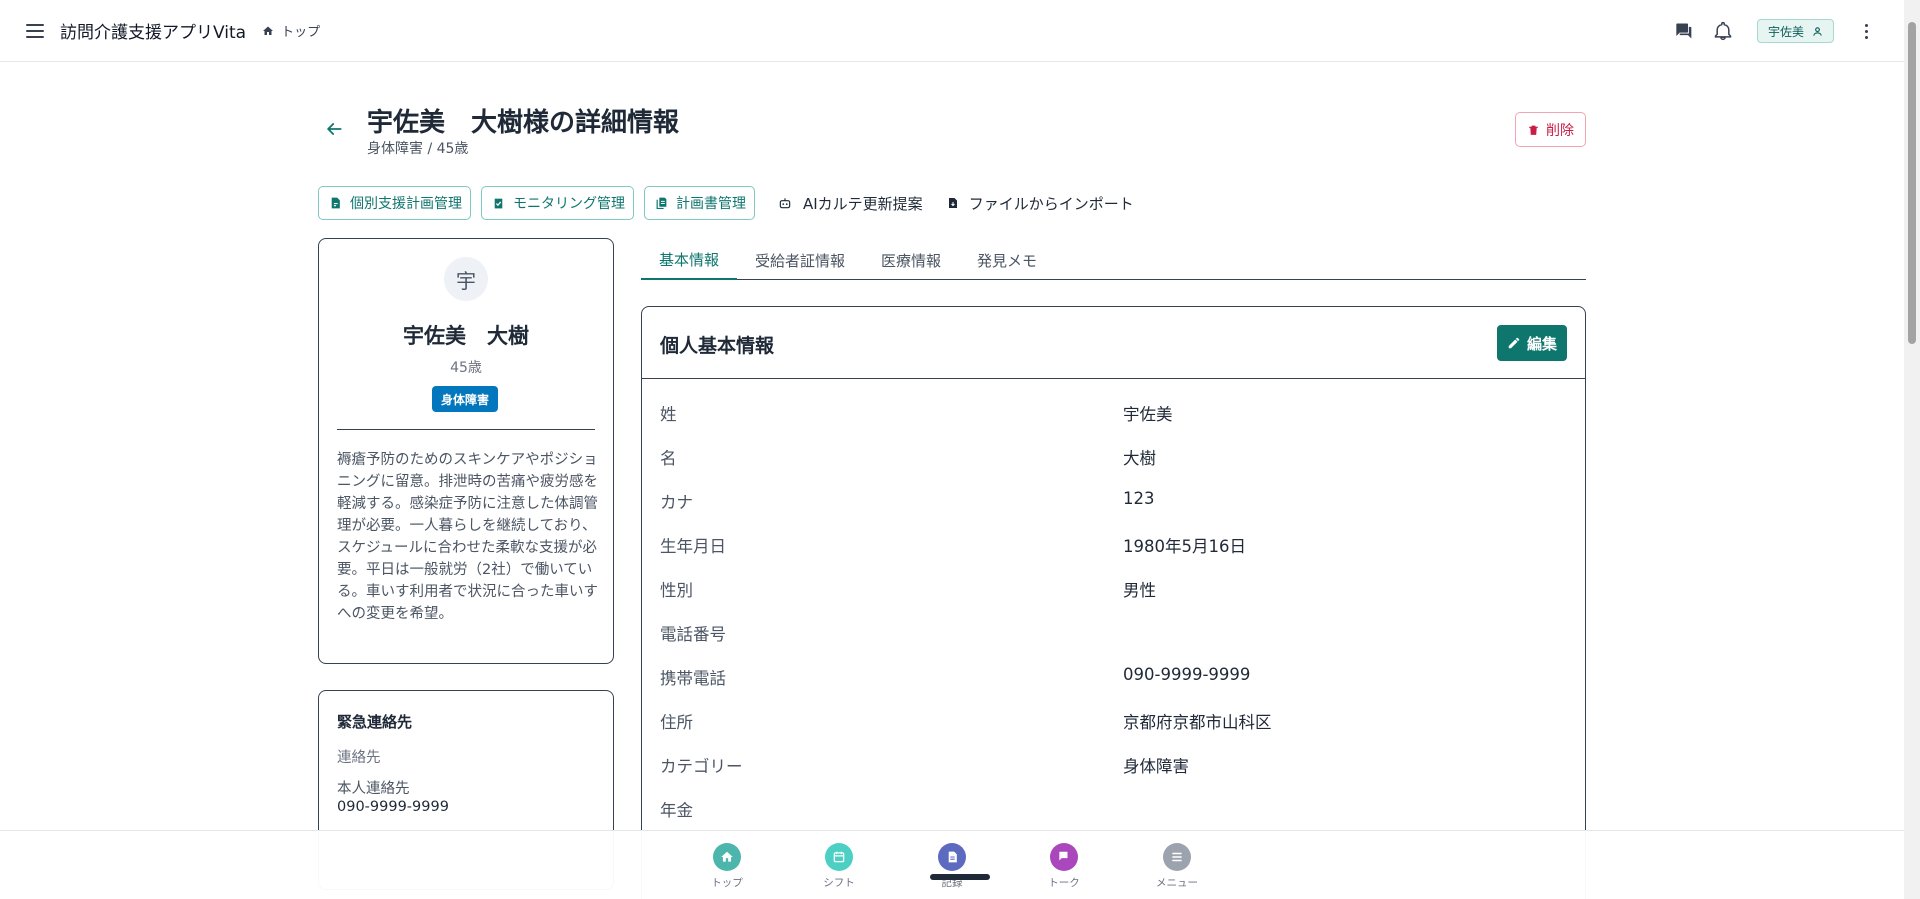 The height and width of the screenshot is (899, 1920). What do you see at coordinates (863, 203) in the screenshot?
I see `action-label: AIカルテ更新提案` at bounding box center [863, 203].